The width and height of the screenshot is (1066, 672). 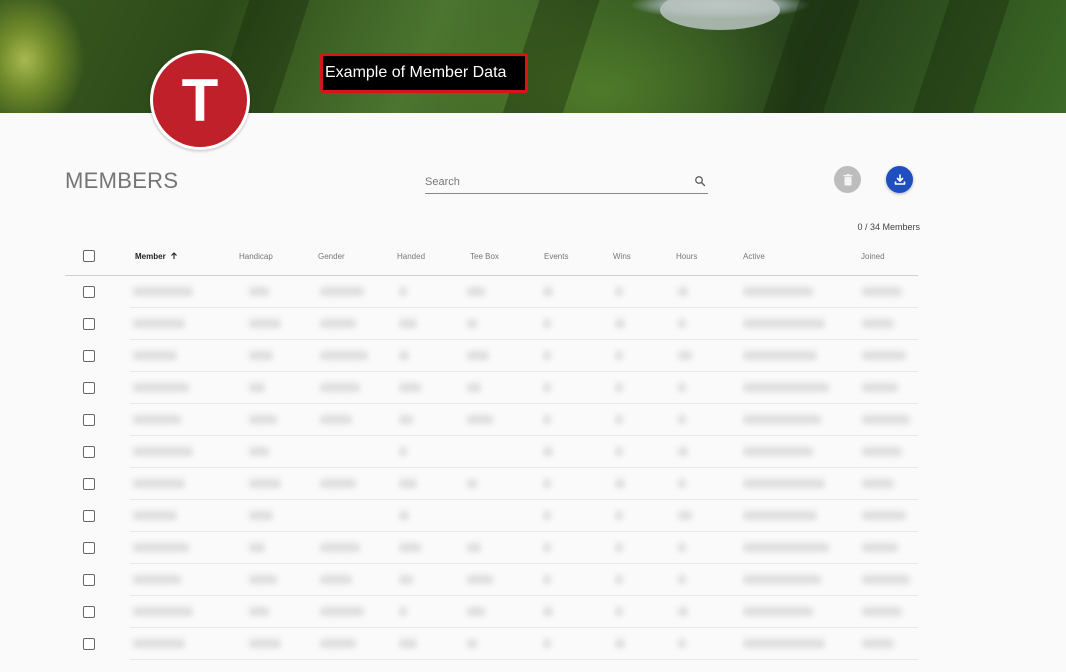 I want to click on column-header: Handed, so click(x=411, y=256).